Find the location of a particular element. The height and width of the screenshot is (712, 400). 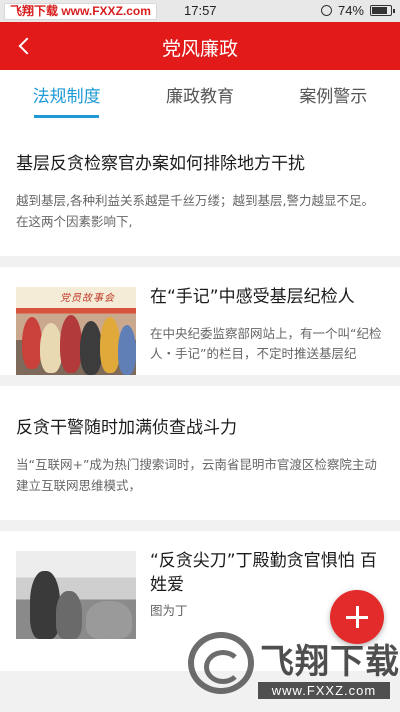

watermark-url: www.FXXZ.com is located at coordinates (324, 690).